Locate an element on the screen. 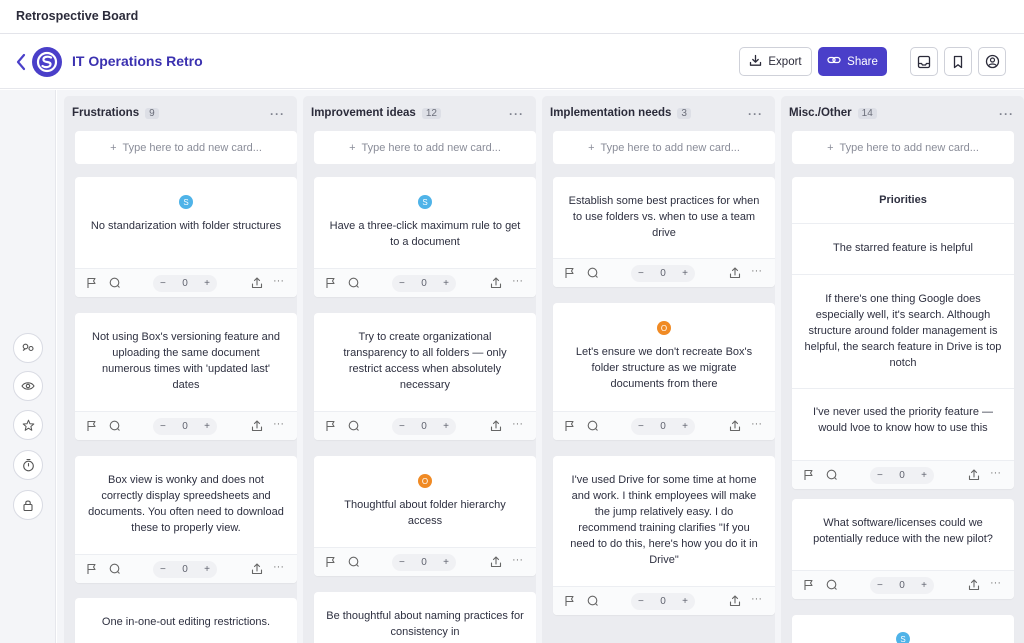 This screenshot has width=1024, height=643. card: One in-one-out editing restrictions. is located at coordinates (186, 620).